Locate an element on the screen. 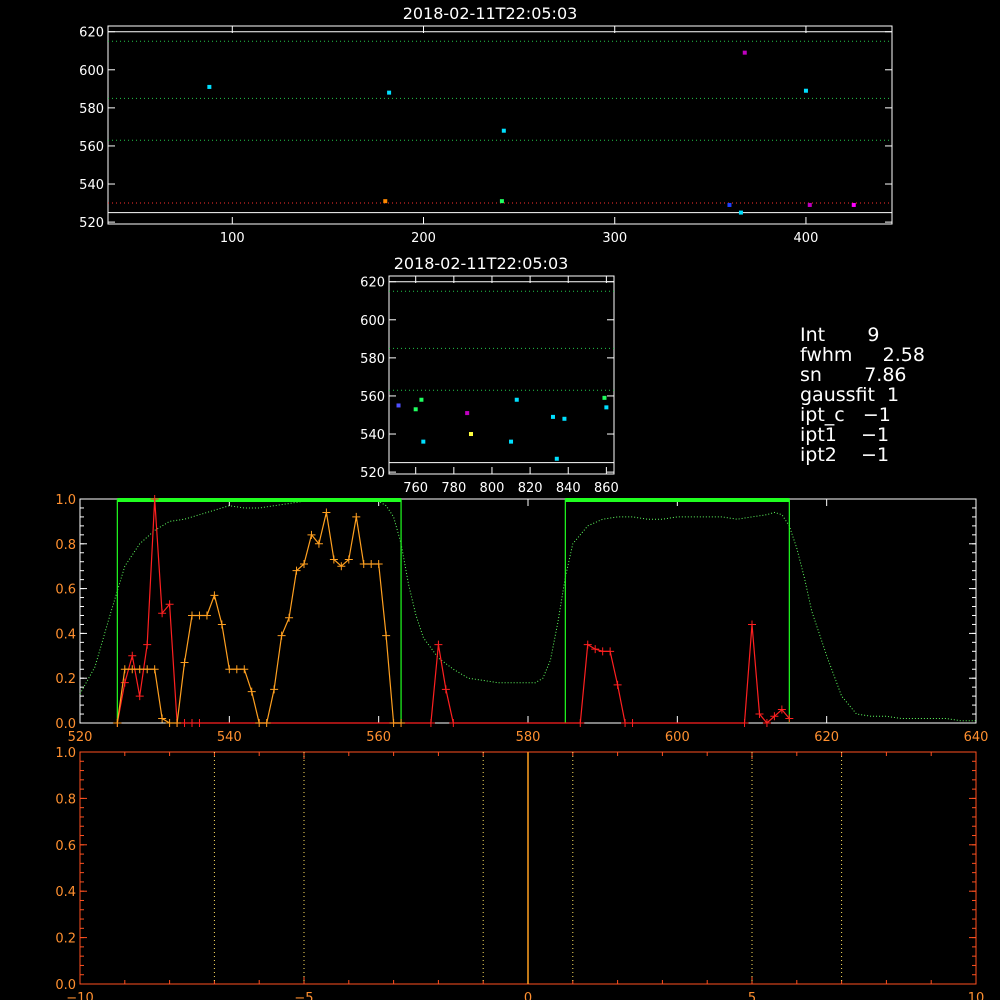  lag-ytick-label: 0.8 is located at coordinates (65, 799).